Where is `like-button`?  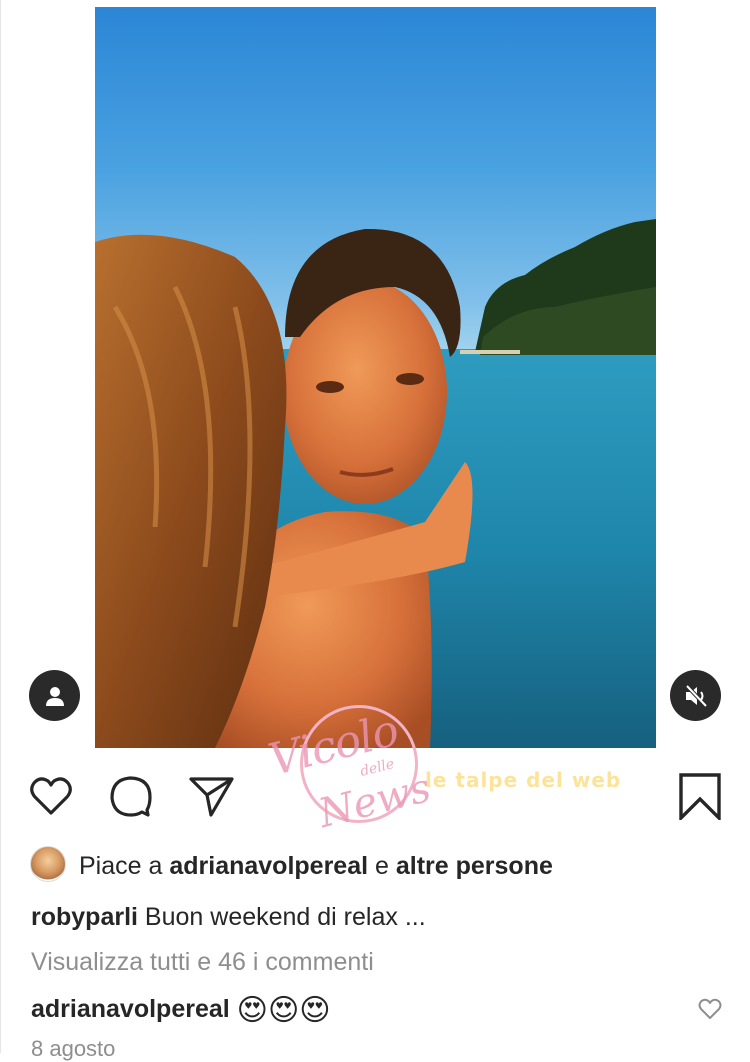
like-button is located at coordinates (51, 796).